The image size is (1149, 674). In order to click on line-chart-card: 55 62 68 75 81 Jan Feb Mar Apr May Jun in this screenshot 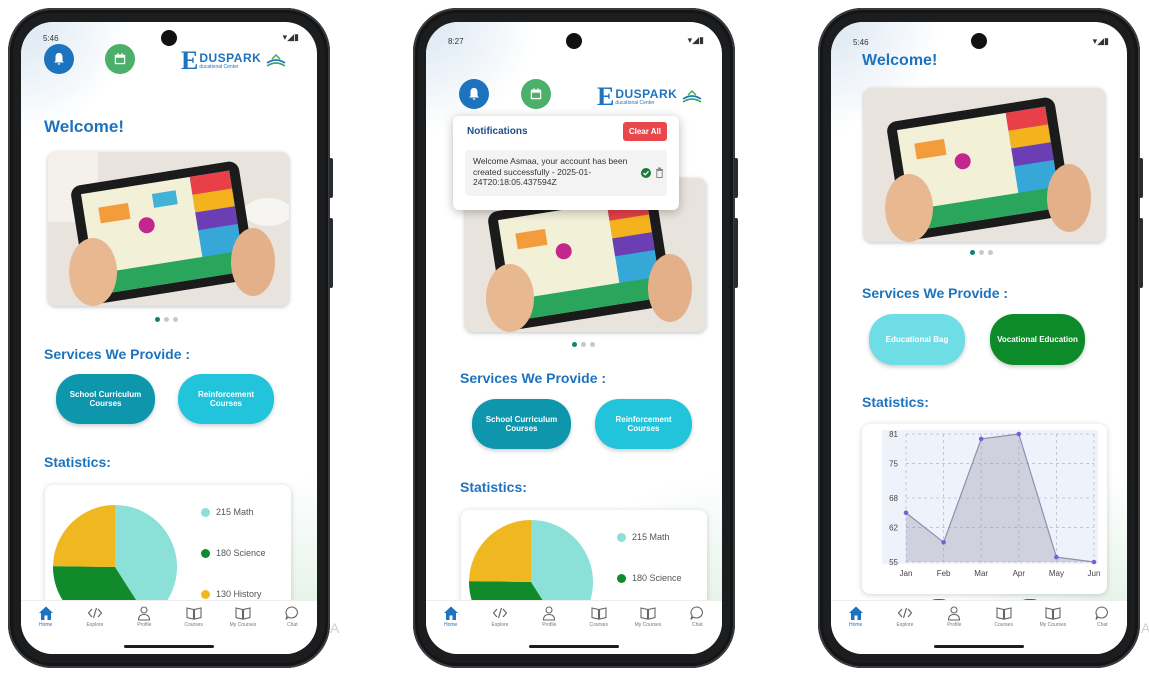, I will do `click(984, 509)`.